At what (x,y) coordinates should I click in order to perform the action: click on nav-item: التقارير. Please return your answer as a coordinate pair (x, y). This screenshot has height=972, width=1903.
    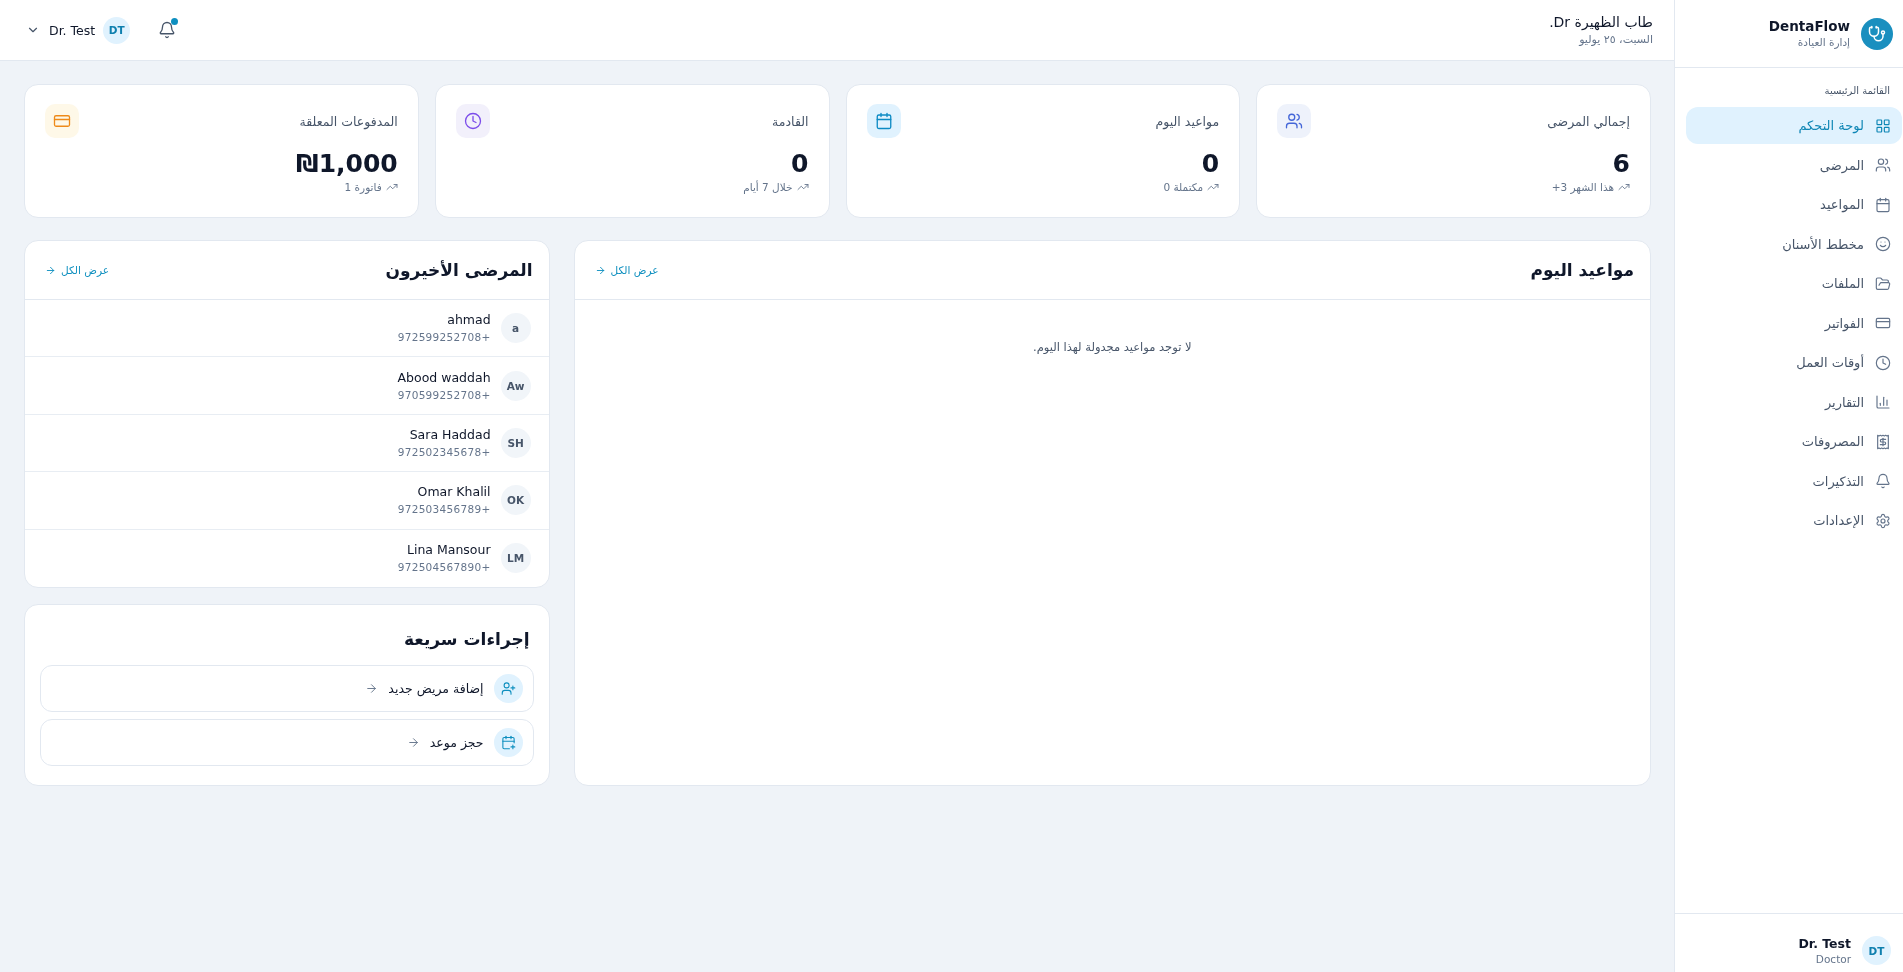
    Looking at the image, I should click on (1794, 402).